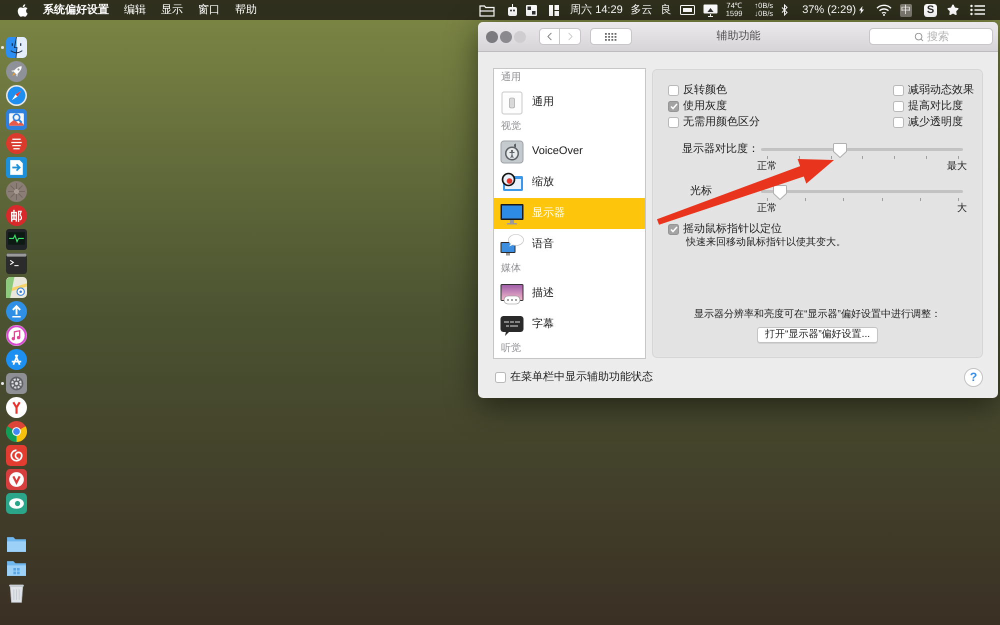  I want to click on speech-monitor-icon, so click(512, 244).